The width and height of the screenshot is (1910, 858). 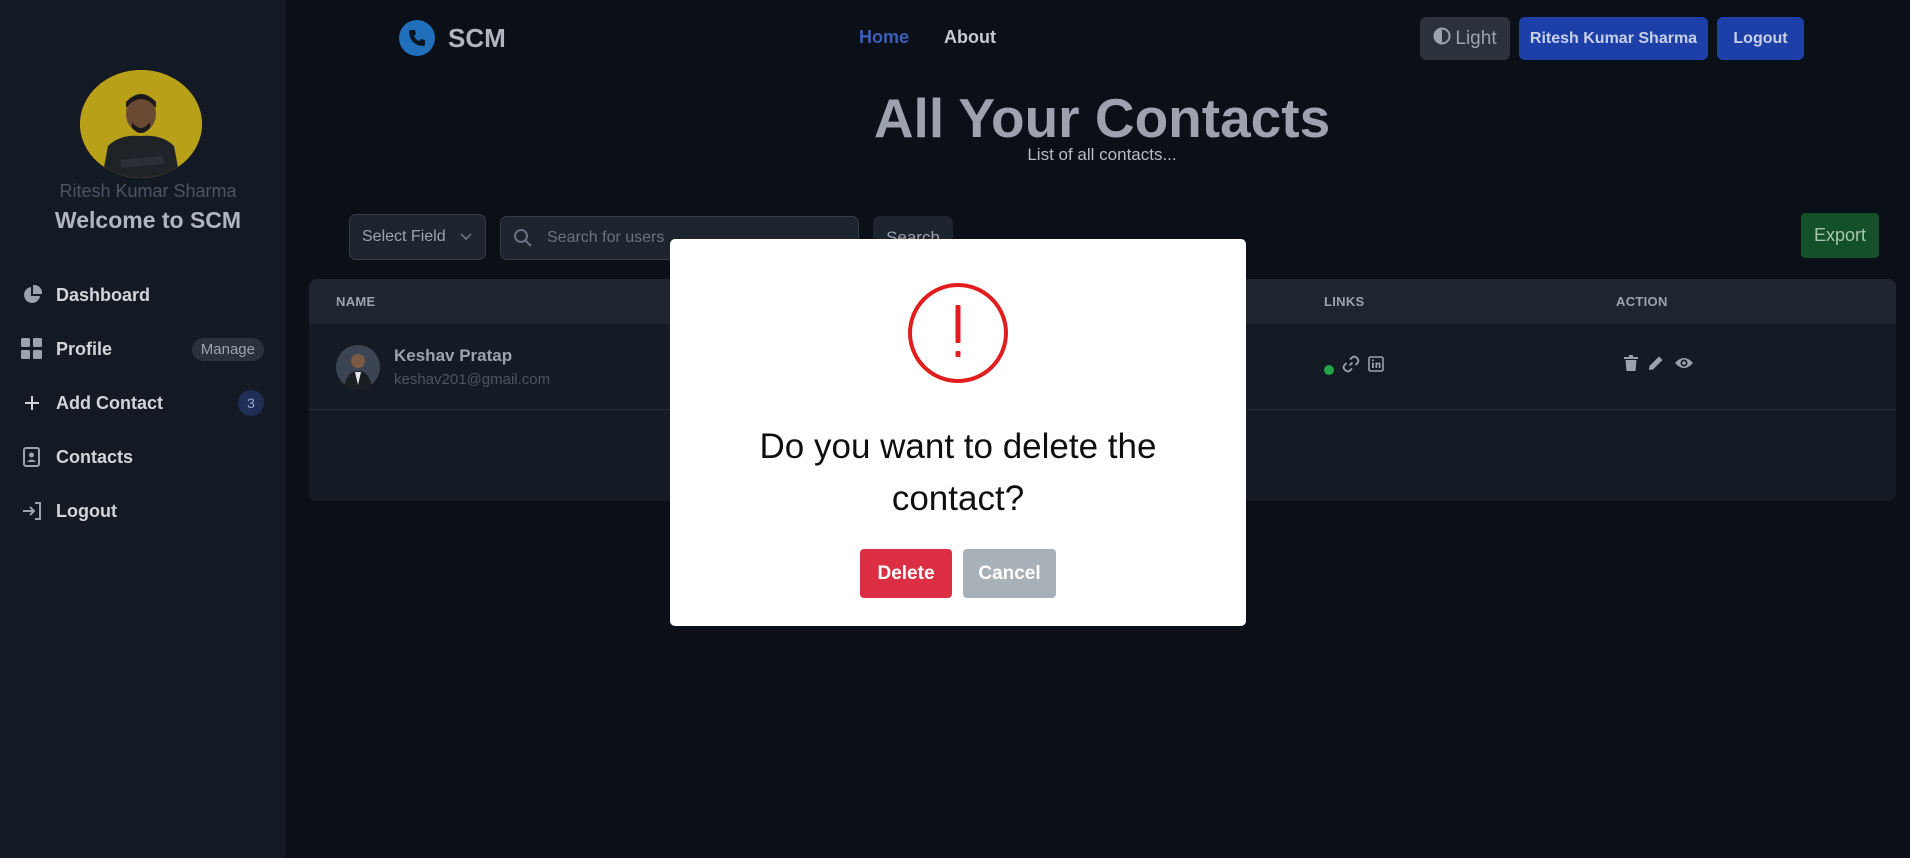 What do you see at coordinates (906, 573) in the screenshot?
I see `confirm-delete-button: Delete` at bounding box center [906, 573].